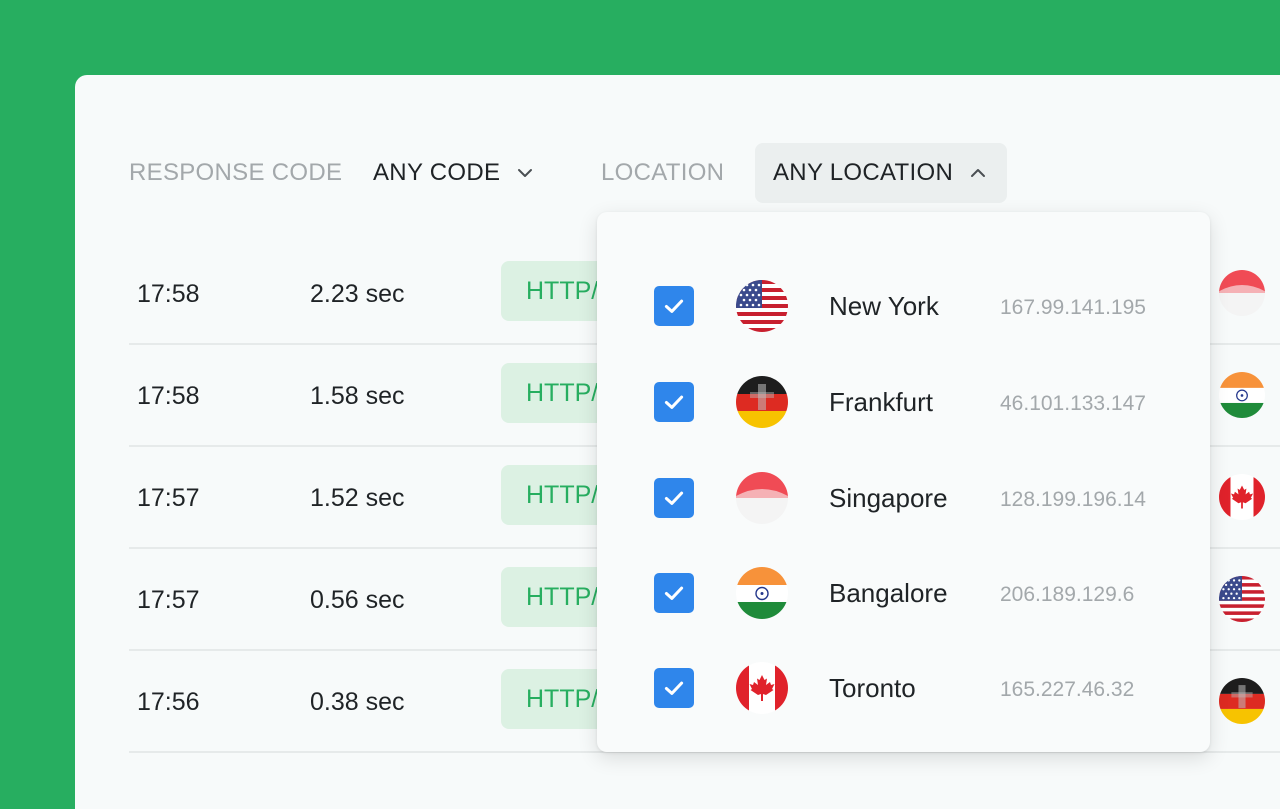 This screenshot has height=809, width=1280. I want to click on location-ip: 167.99.141.195, so click(1073, 307).